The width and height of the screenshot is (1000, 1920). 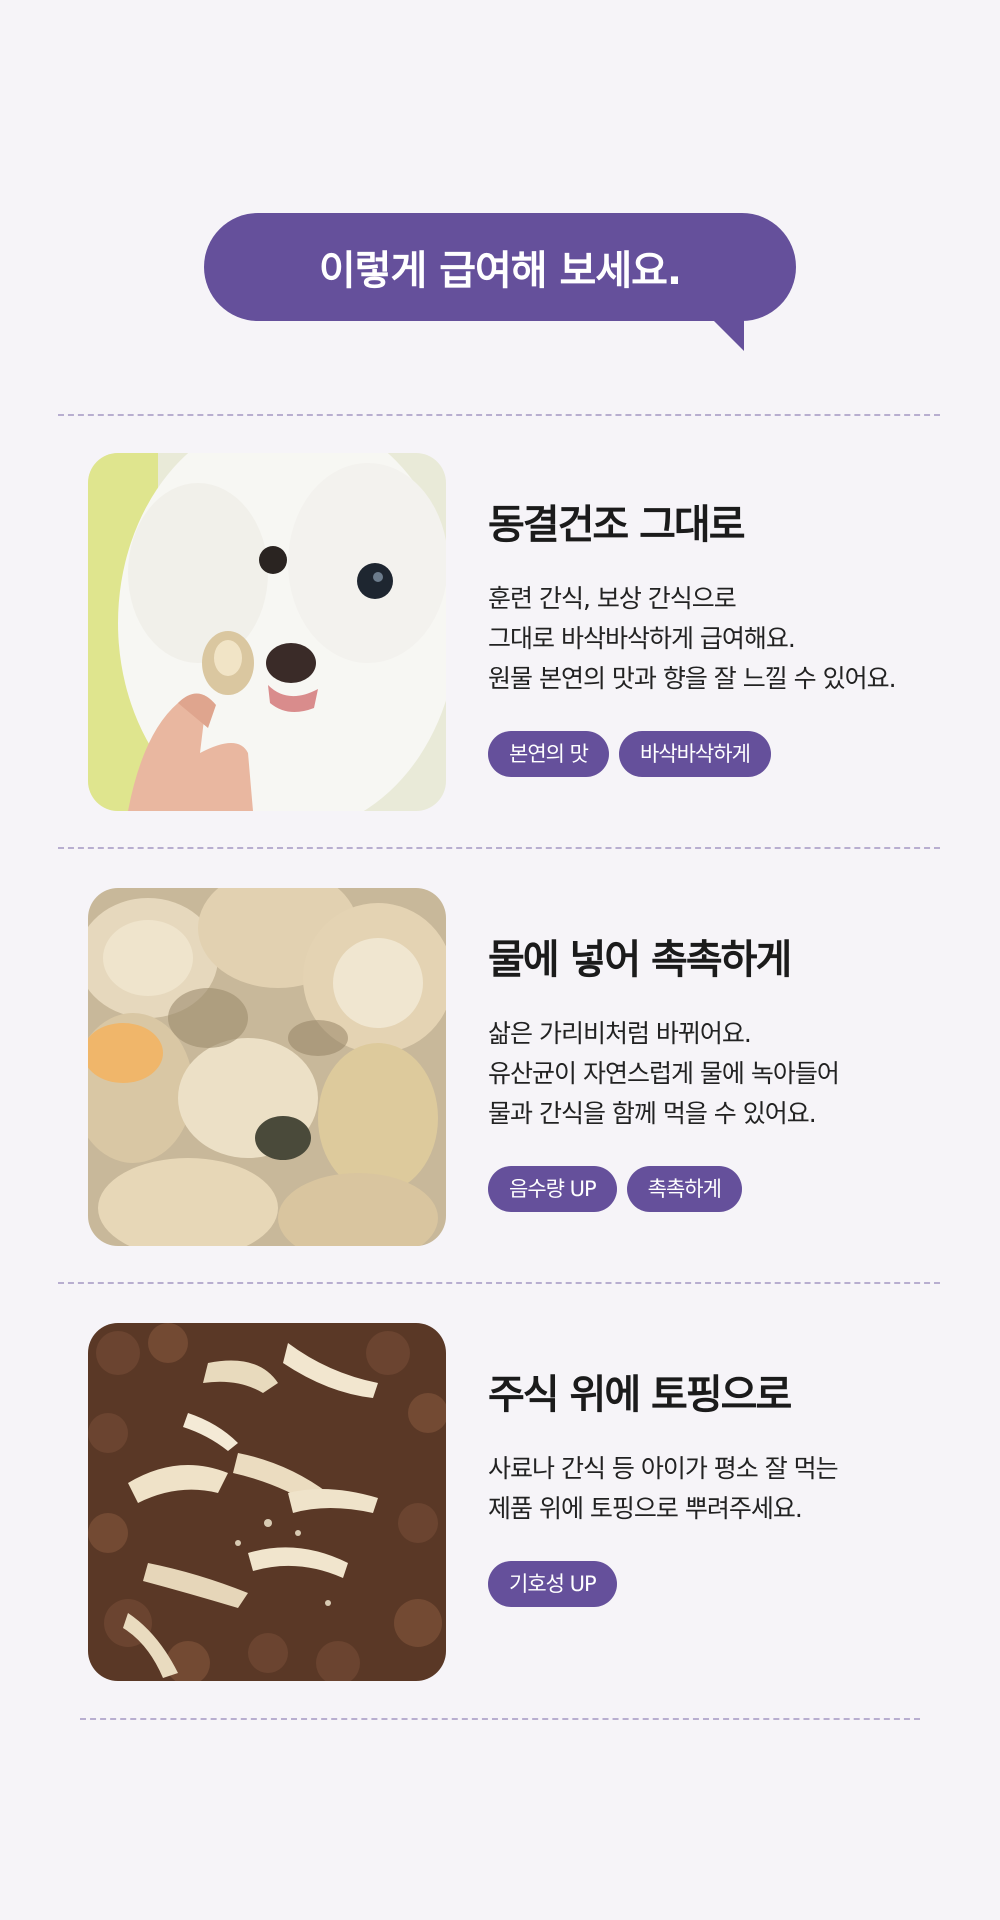 I want to click on description-line: 원물 본연의 맛과 향을 잘 느낄 수 있어요., so click(x=692, y=678).